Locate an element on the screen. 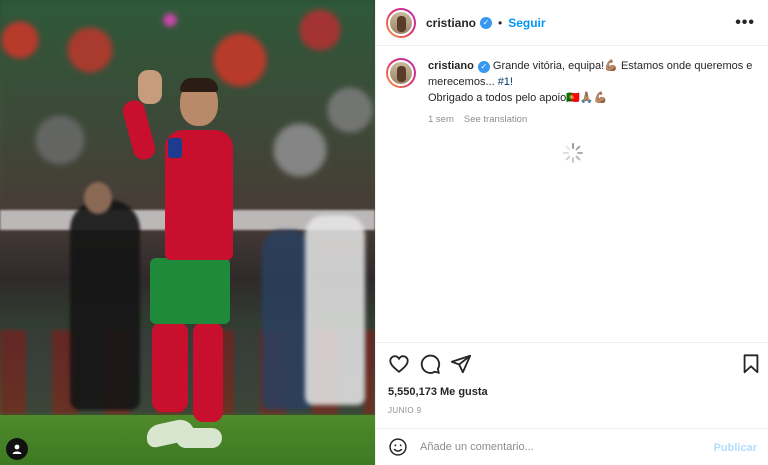 The height and width of the screenshot is (465, 768). action-bar is located at coordinates (572, 362).